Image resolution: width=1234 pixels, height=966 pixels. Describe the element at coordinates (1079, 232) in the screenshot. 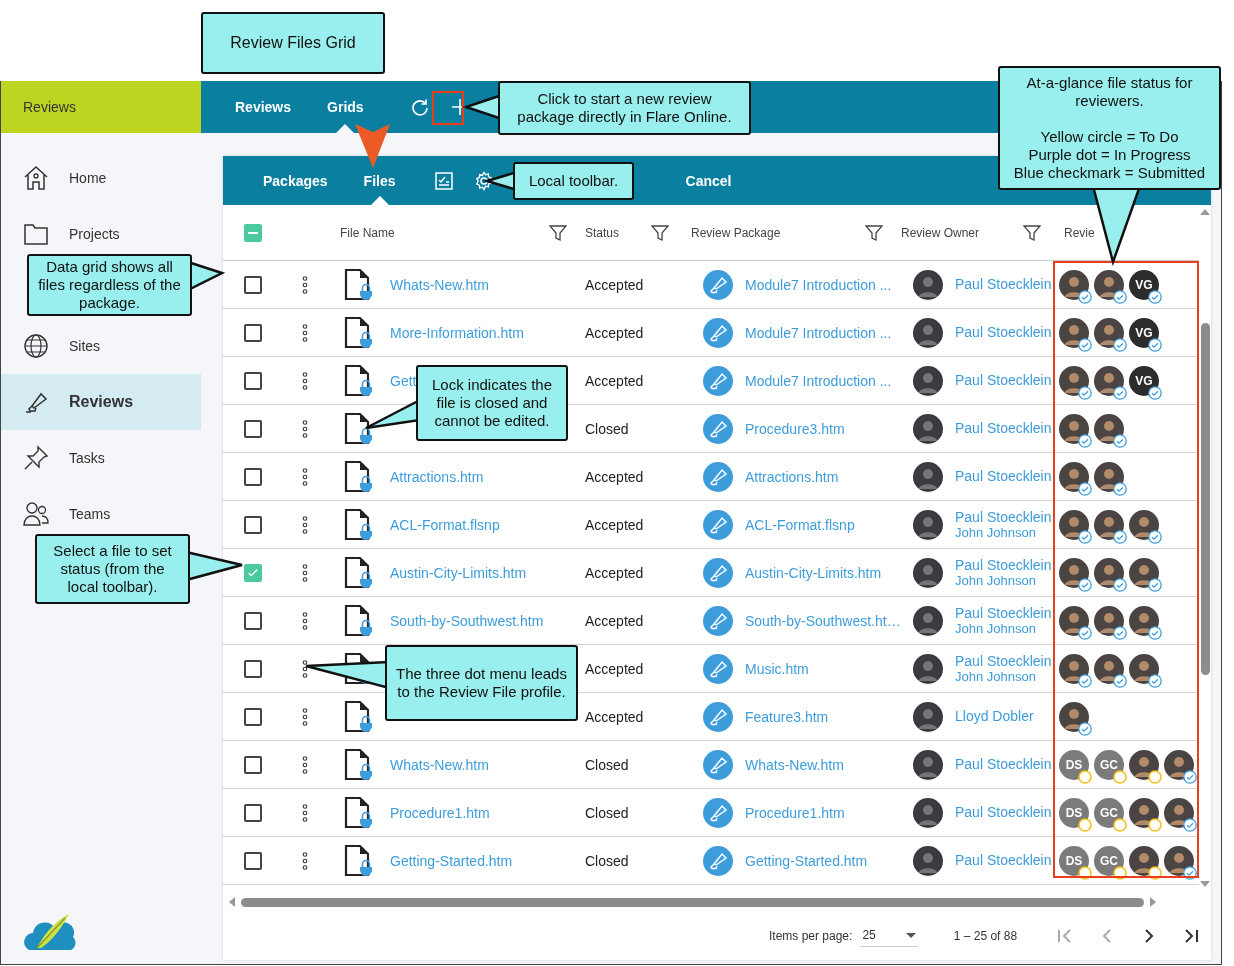

I see `column-header: Revie` at that location.